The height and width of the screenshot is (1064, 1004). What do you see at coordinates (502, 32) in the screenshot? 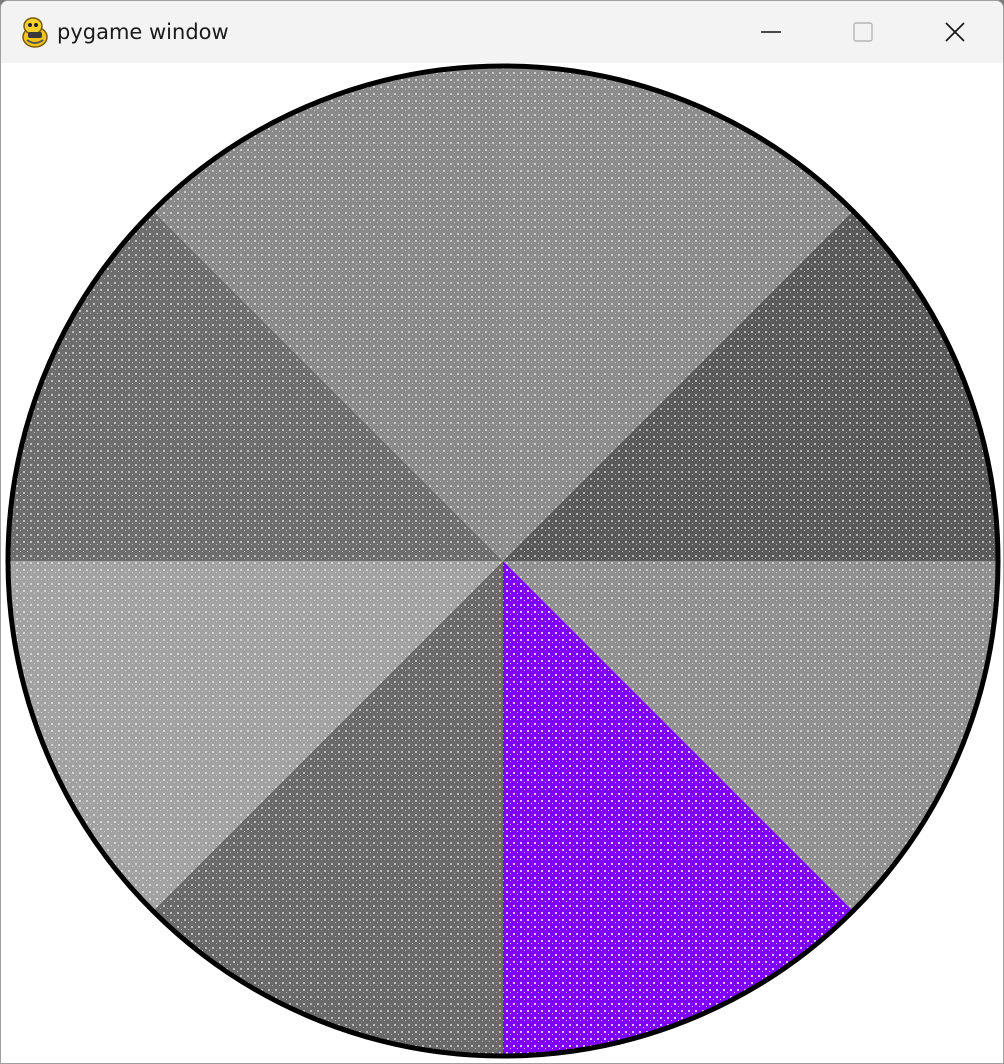
I see `title-bar: pygame window` at bounding box center [502, 32].